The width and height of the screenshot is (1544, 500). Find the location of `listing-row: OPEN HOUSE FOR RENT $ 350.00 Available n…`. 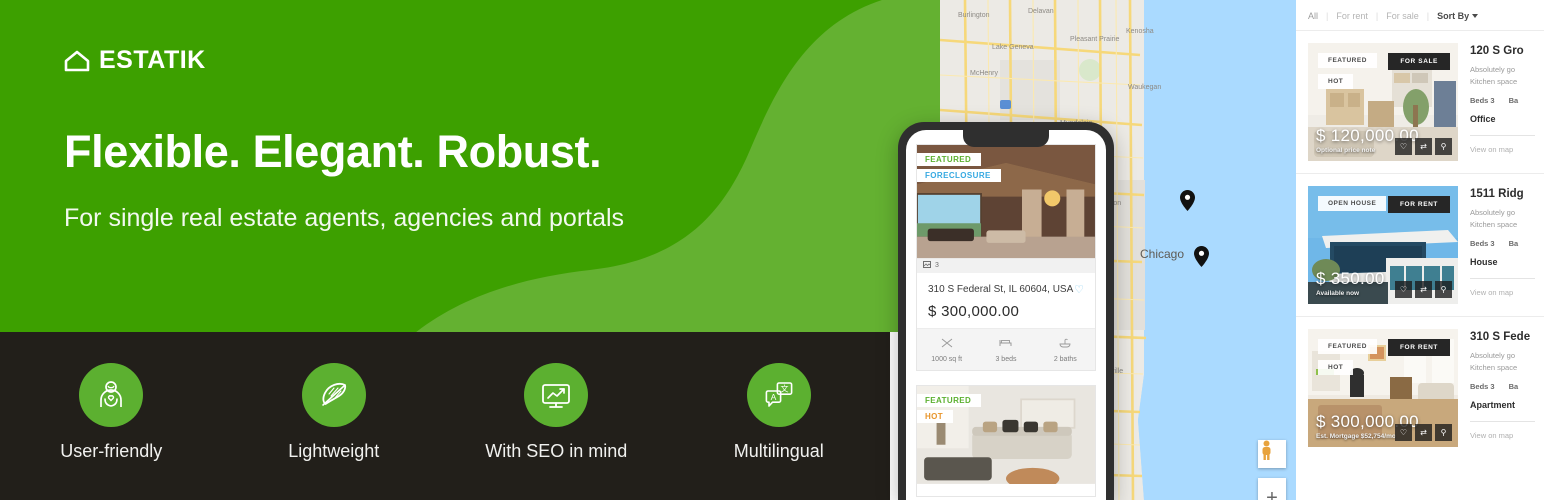

listing-row: OPEN HOUSE FOR RENT $ 350.00 Available n… is located at coordinates (1420, 244).